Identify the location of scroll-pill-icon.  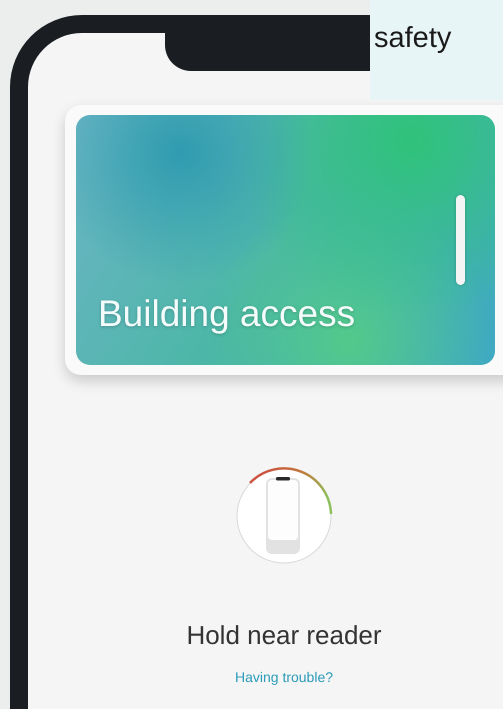
(460, 240).